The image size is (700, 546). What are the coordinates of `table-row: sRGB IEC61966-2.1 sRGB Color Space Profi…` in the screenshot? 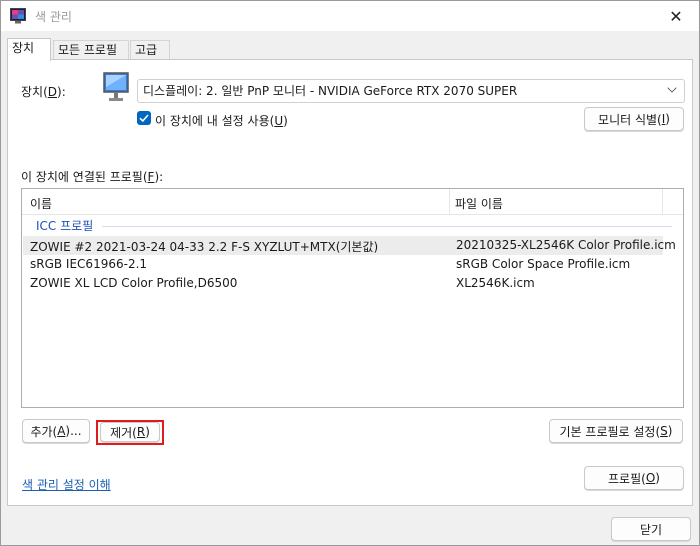 It's located at (343, 264).